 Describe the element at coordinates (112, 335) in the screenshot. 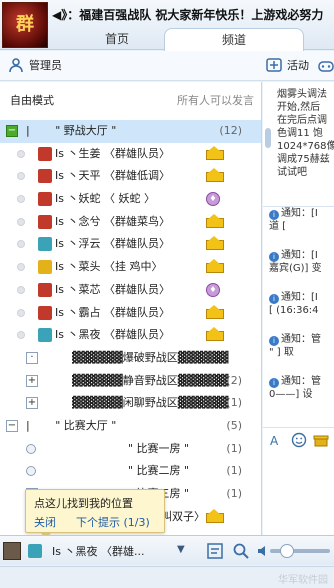

I see `member-name: Is 丶黑夜 〈群雄队员〉` at that location.